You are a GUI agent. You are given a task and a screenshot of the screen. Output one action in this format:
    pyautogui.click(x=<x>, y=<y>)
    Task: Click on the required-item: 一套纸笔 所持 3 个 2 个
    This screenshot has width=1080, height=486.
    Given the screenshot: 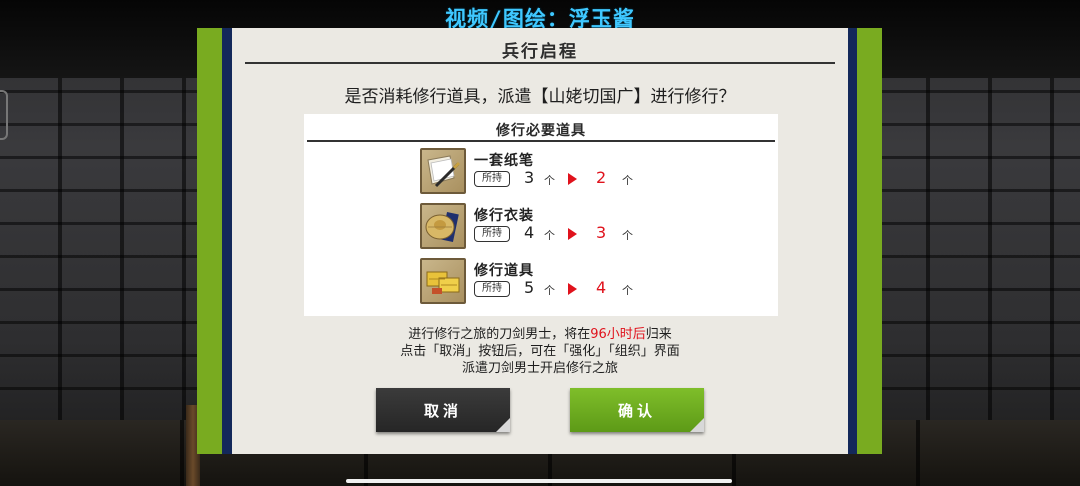 What is the action you would take?
    pyautogui.click(x=585, y=173)
    